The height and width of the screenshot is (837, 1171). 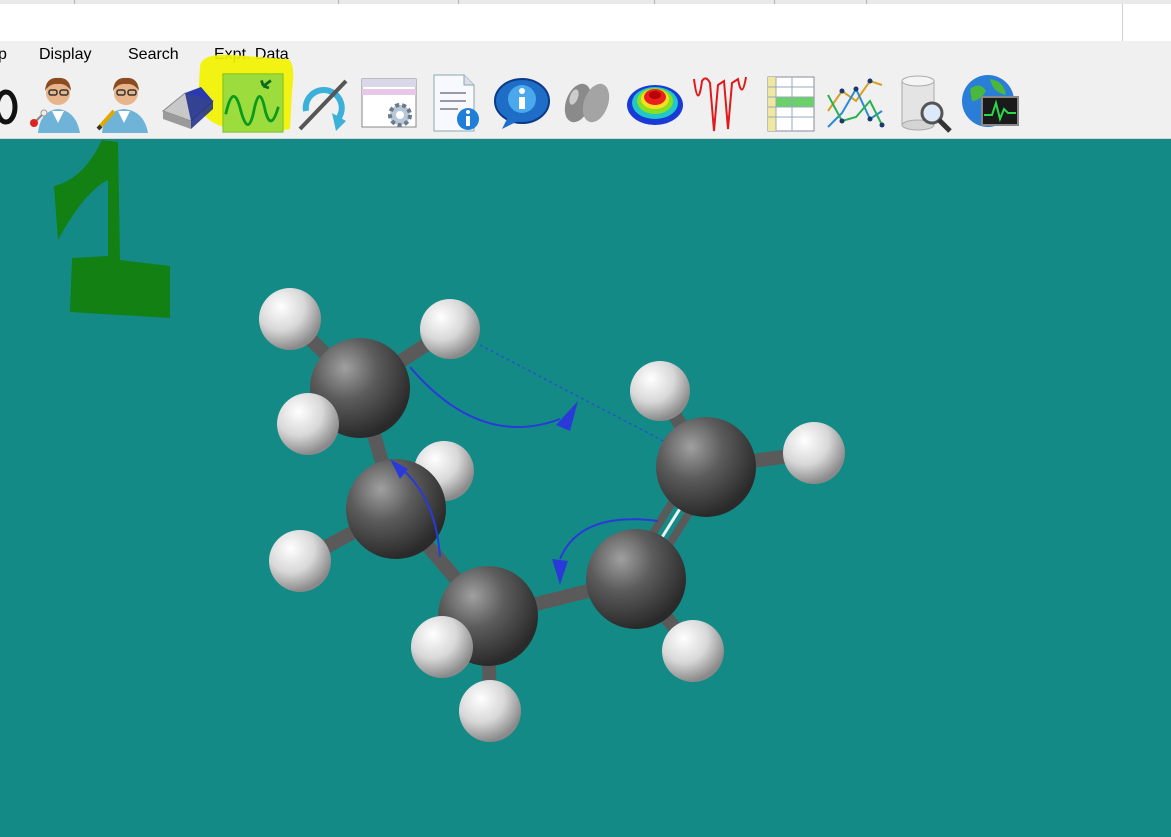 What do you see at coordinates (153, 55) in the screenshot?
I see `menu-item-search: Search` at bounding box center [153, 55].